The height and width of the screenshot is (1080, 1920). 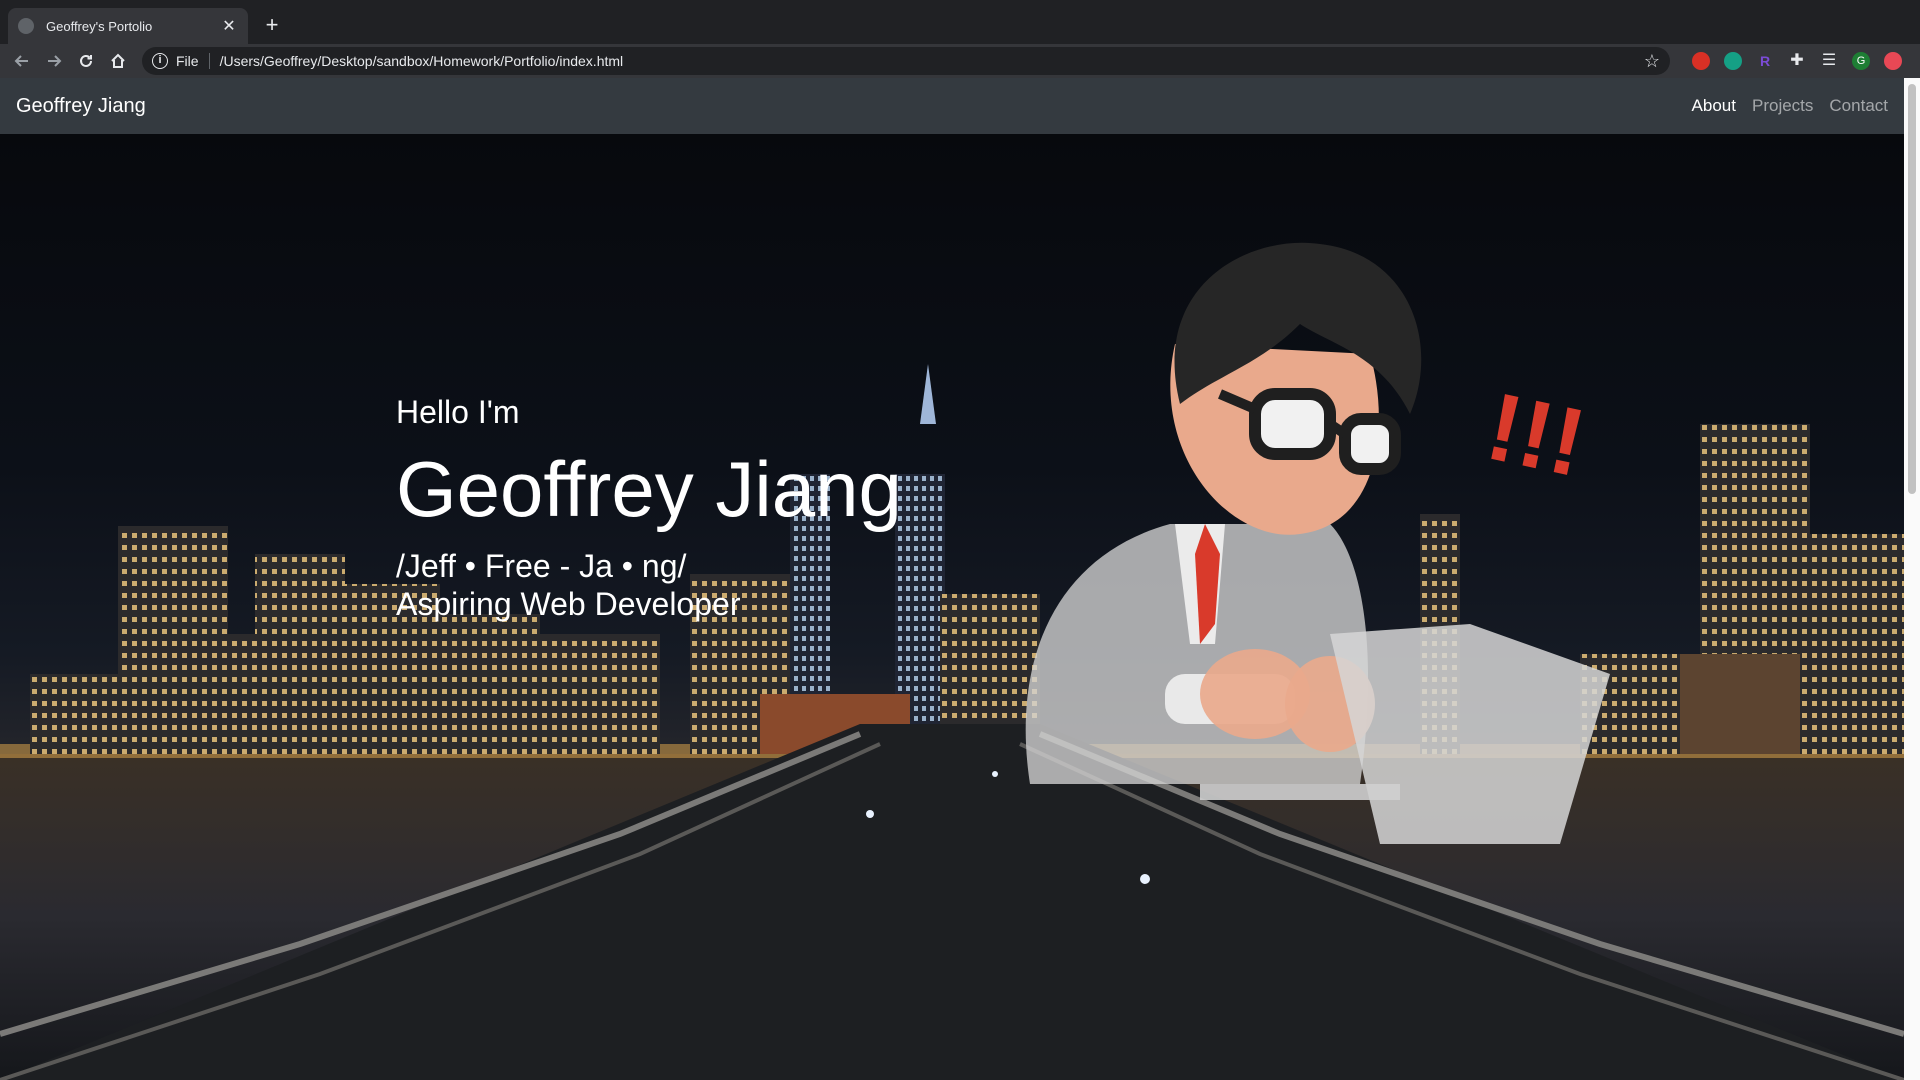 I want to click on back-button, so click(x=22, y=61).